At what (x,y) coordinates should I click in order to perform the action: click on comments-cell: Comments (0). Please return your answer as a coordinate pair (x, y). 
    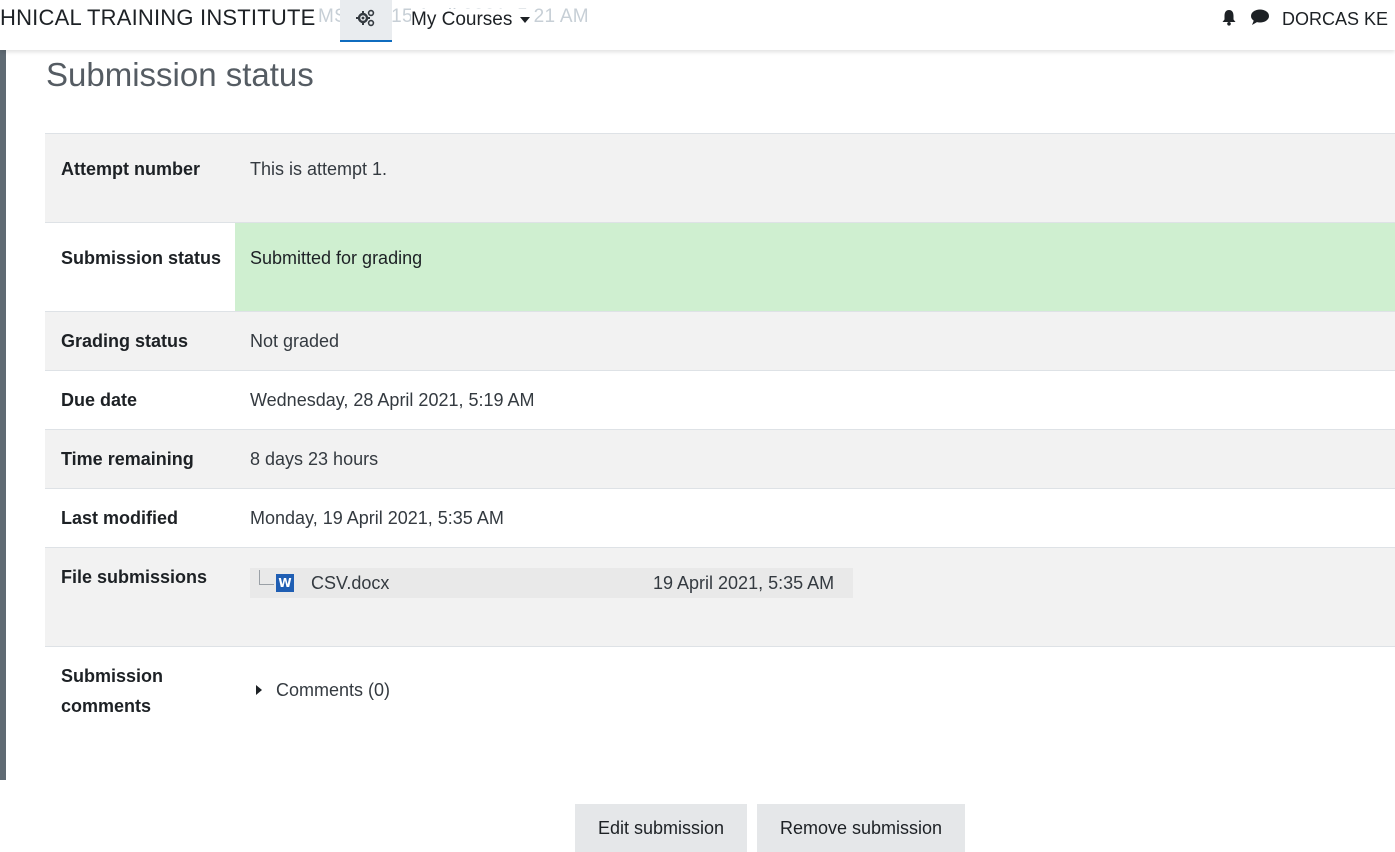
    Looking at the image, I should click on (815, 697).